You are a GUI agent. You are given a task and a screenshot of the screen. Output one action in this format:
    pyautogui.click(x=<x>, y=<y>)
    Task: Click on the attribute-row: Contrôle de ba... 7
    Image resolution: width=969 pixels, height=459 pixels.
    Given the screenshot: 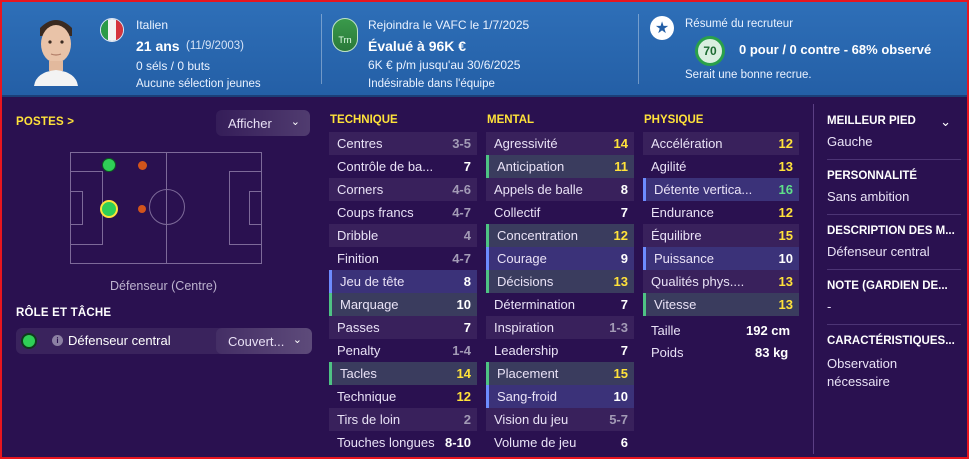 What is the action you would take?
    pyautogui.click(x=403, y=166)
    